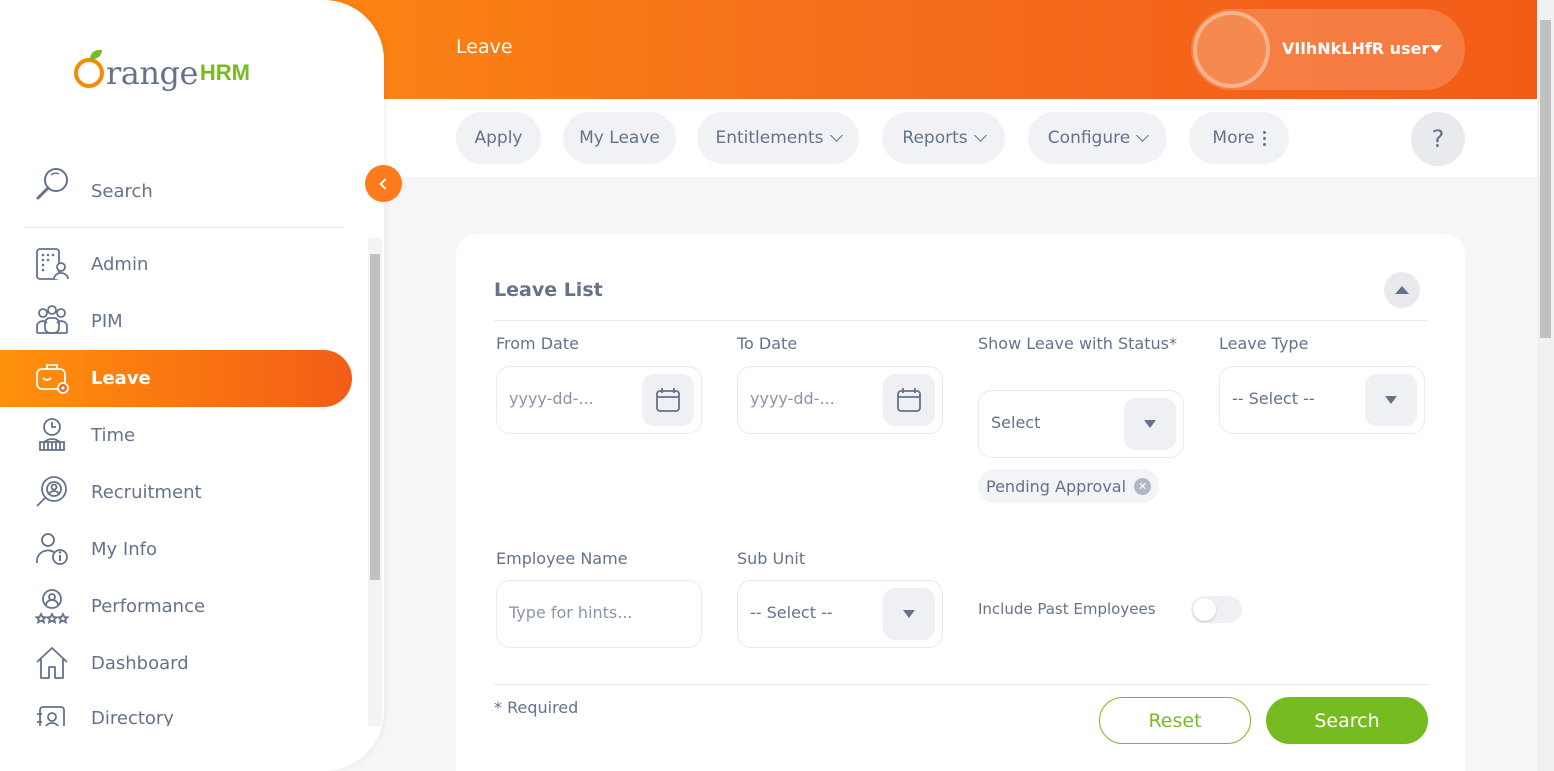 Image resolution: width=1554 pixels, height=771 pixels. I want to click on sidebar-item-performance: Performance, so click(176, 606).